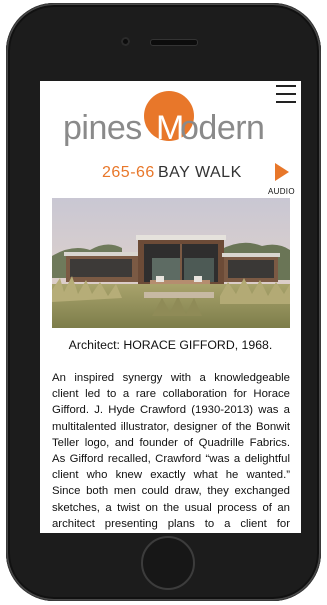 This screenshot has width=327, height=605. I want to click on logo-text-pines: pines, so click(102, 128).